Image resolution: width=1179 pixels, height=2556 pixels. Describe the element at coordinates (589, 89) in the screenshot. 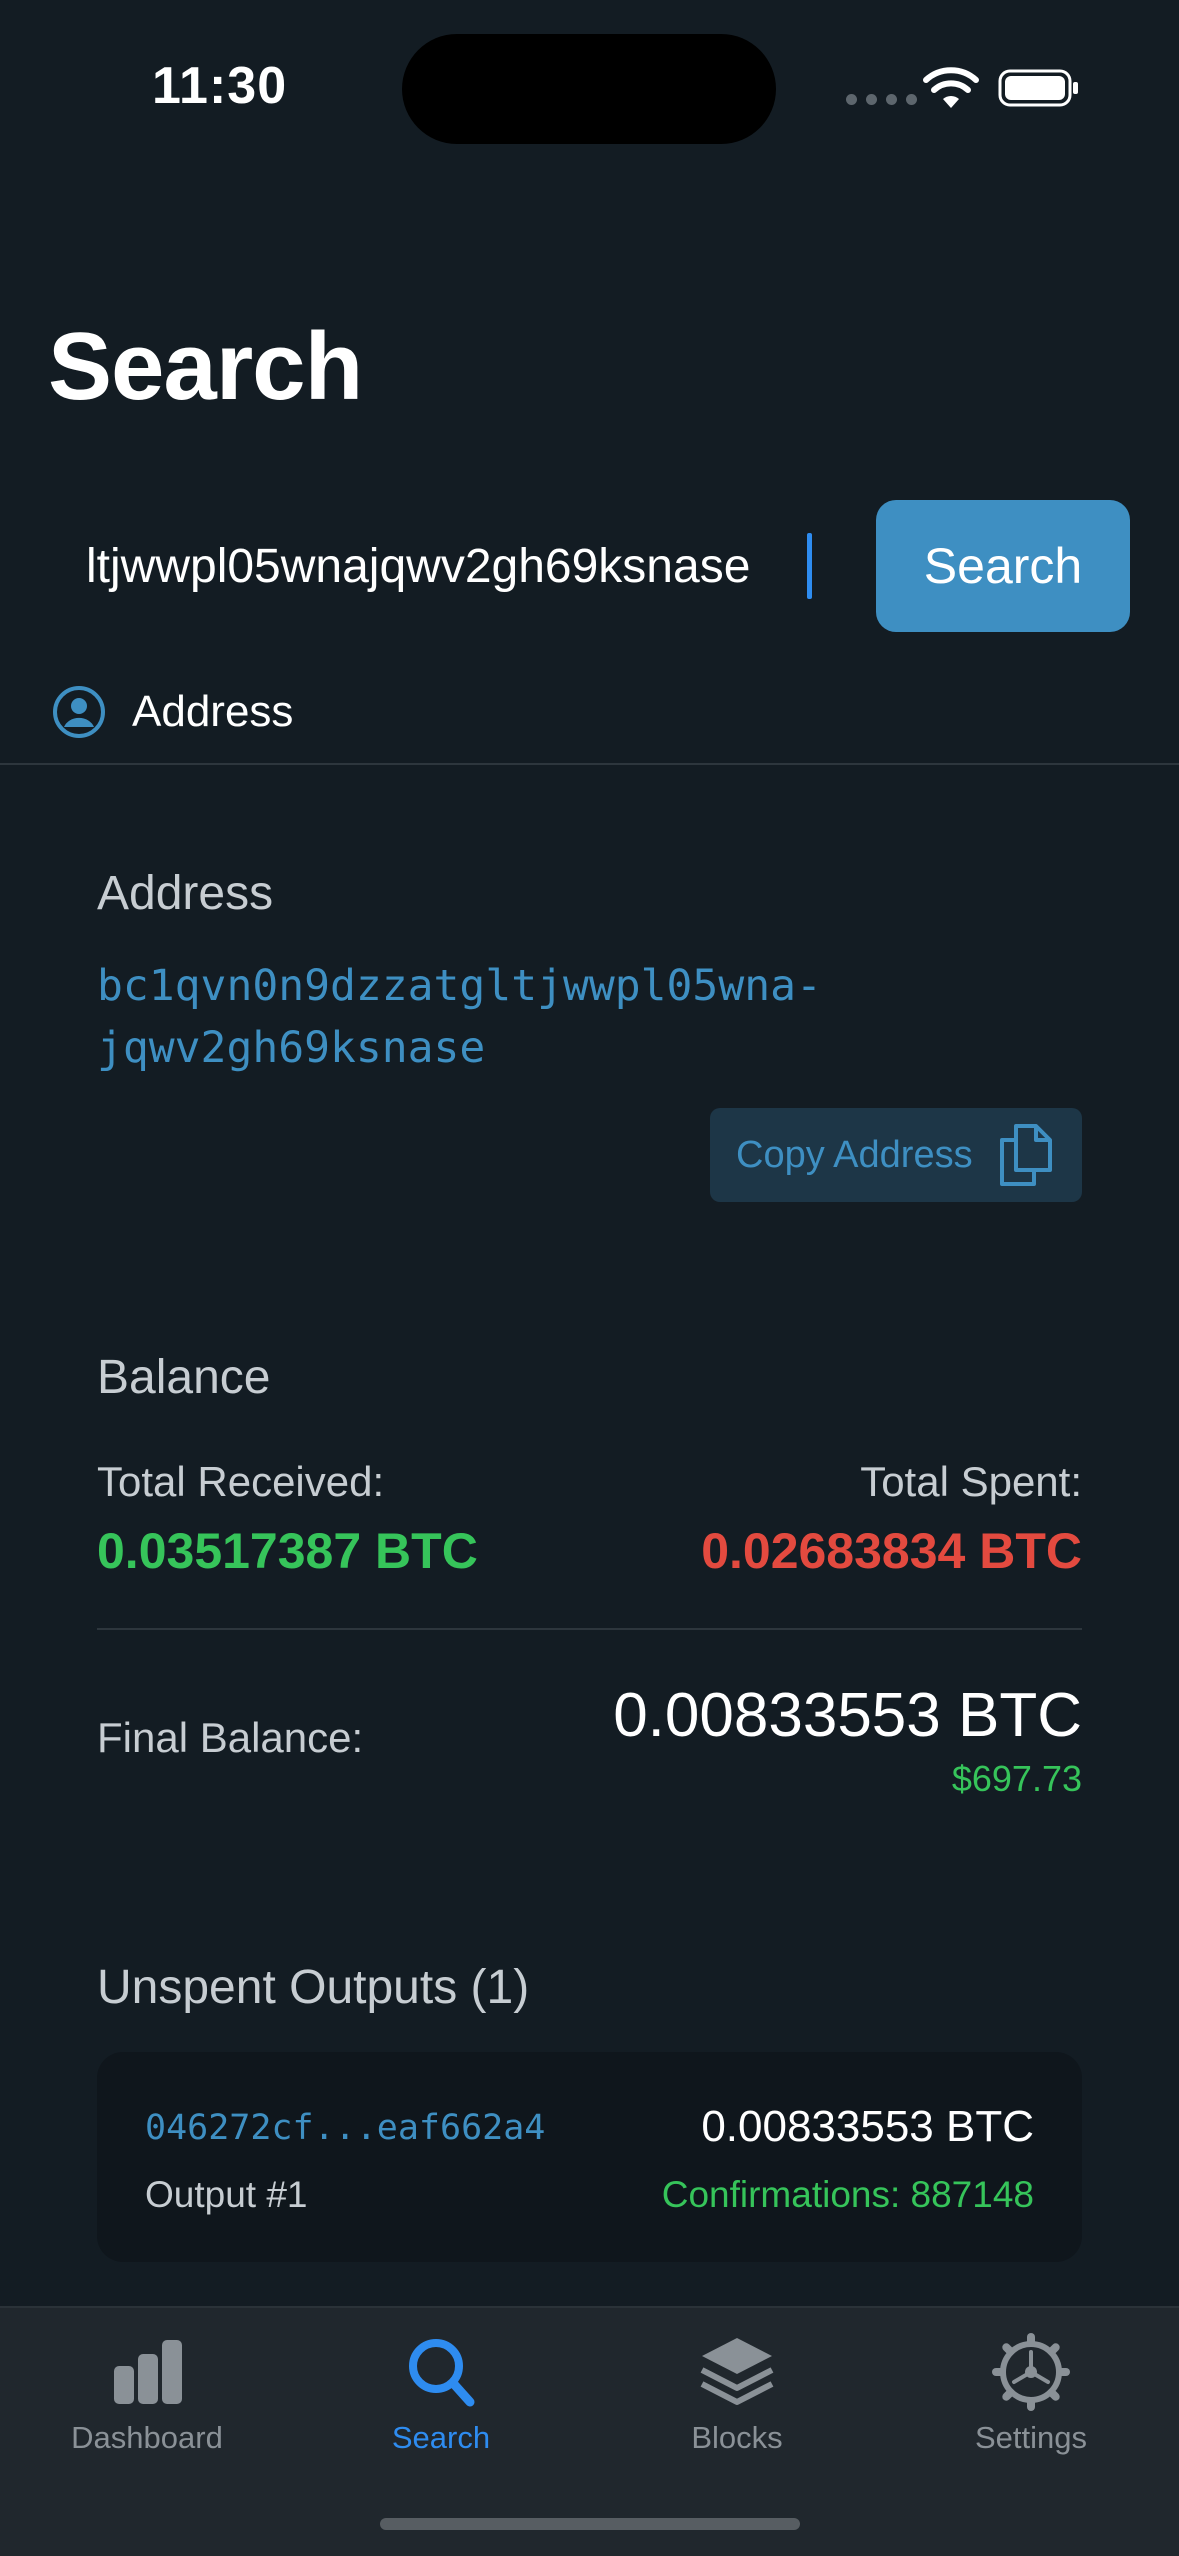

I see `dynamic-island` at that location.